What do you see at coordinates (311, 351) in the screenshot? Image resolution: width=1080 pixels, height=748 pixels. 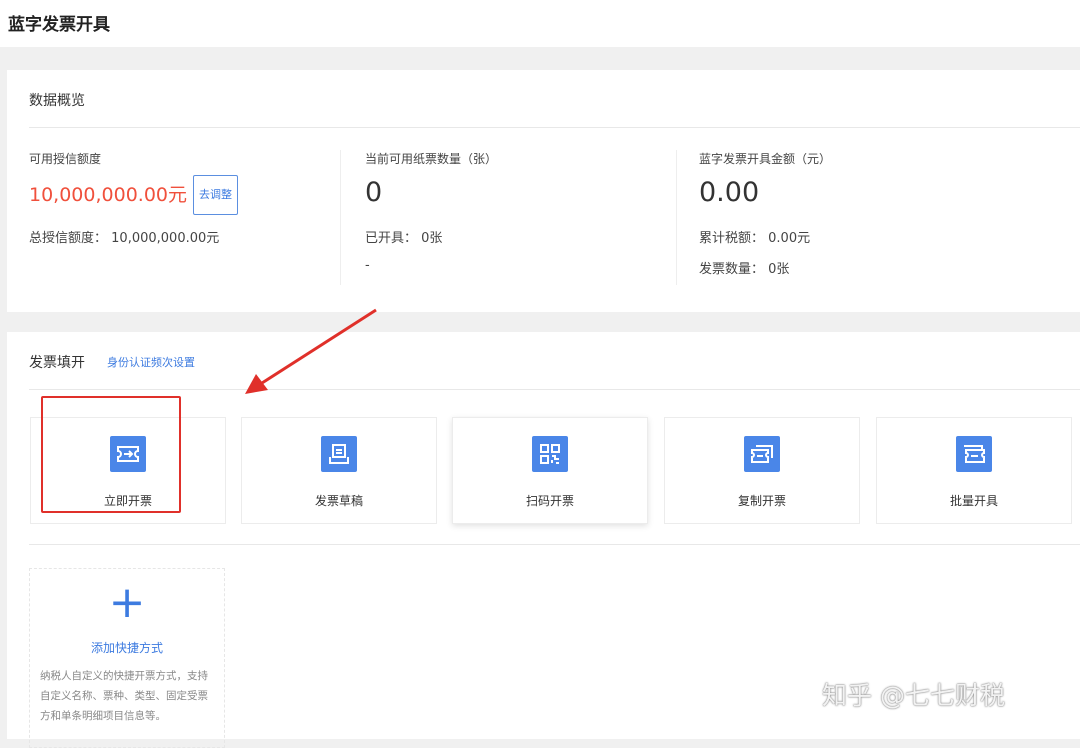 I see `annotation-arrow` at bounding box center [311, 351].